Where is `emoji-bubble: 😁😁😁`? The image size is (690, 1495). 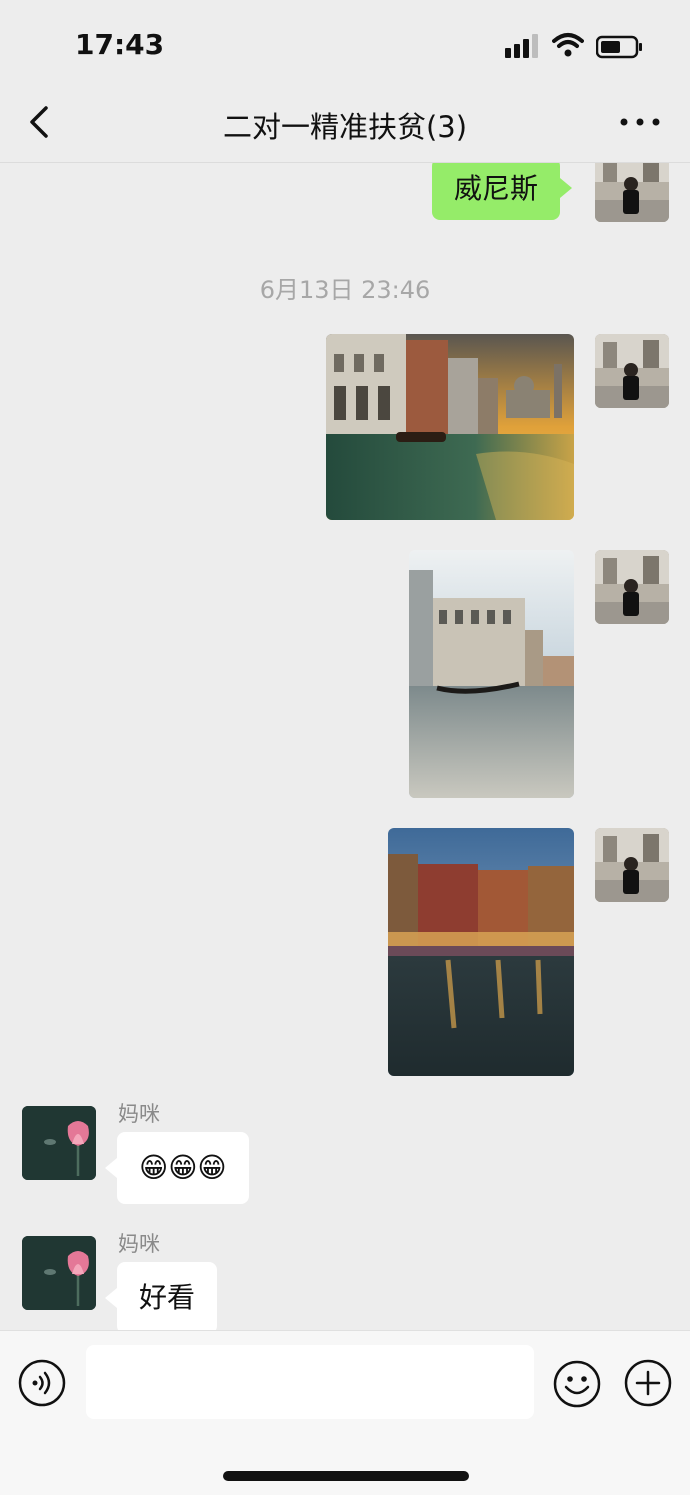
emoji-bubble: 😁😁😁 is located at coordinates (177, 1168).